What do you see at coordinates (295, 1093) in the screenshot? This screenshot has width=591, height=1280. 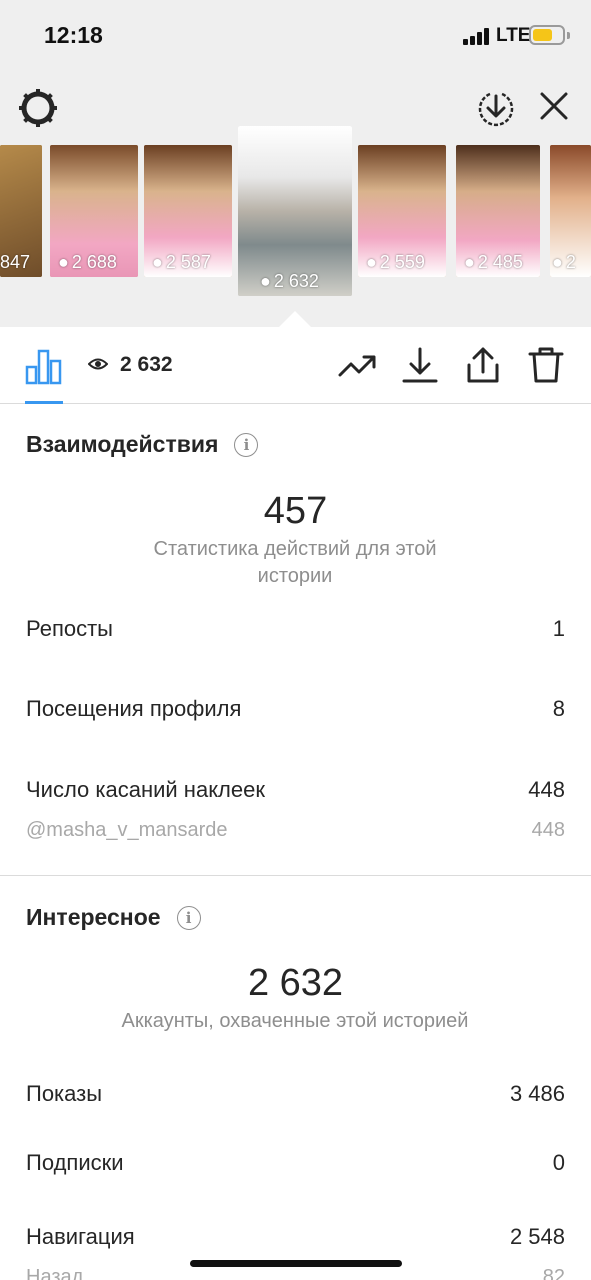 I see `stat-row-impressions: Показы 3 486` at bounding box center [295, 1093].